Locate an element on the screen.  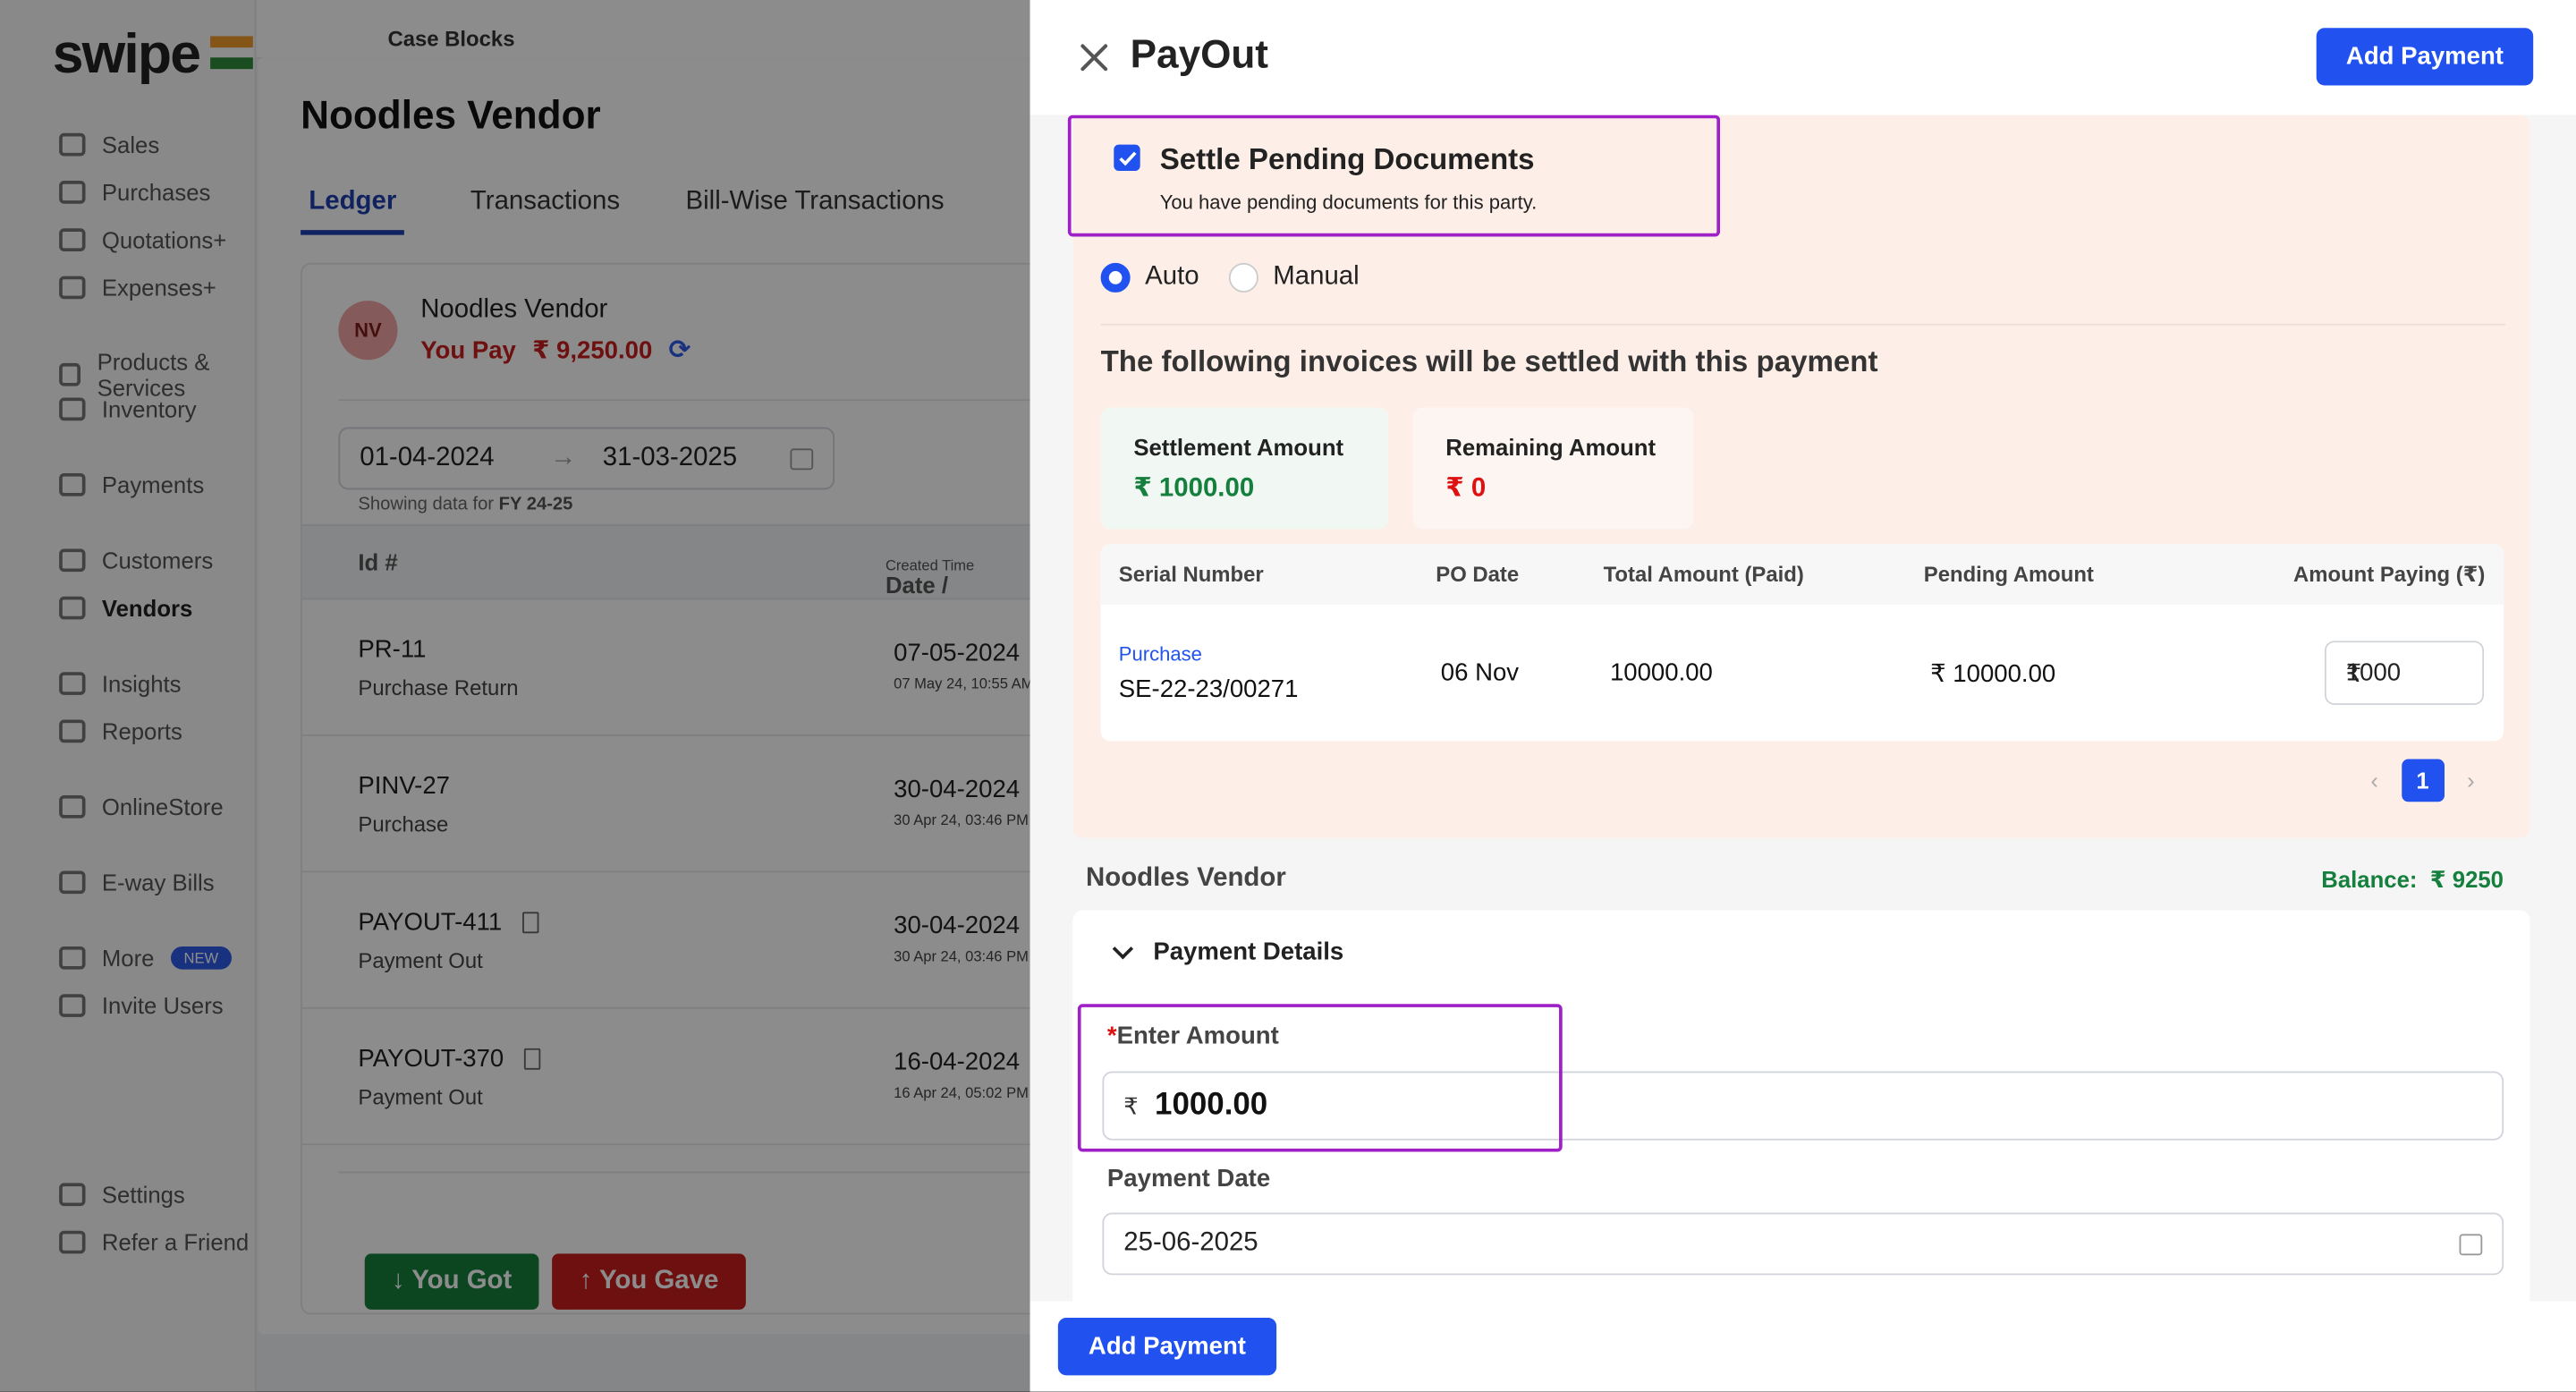
highlight-settle is located at coordinates (1394, 176).